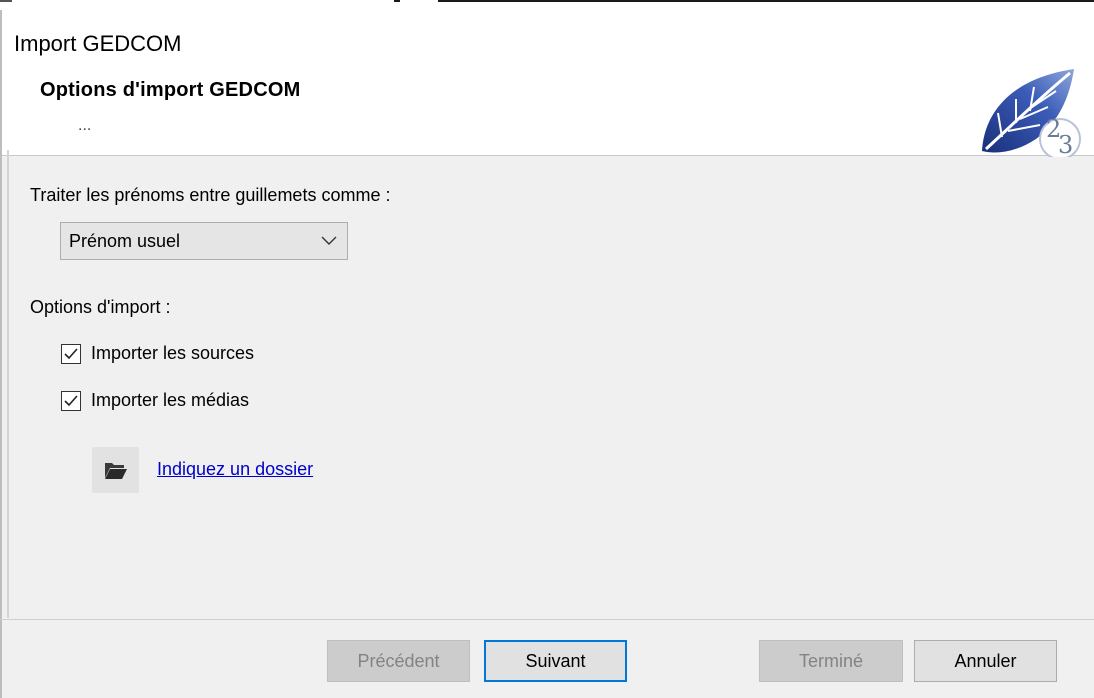 This screenshot has width=1094, height=698. What do you see at coordinates (547, 619) in the screenshot?
I see `footer-divider` at bounding box center [547, 619].